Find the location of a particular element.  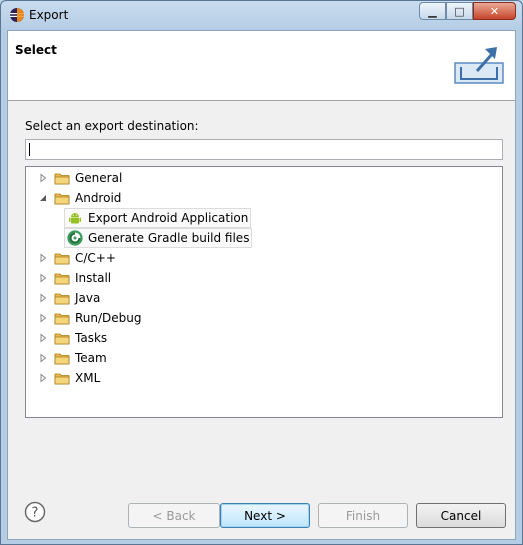

text-caret is located at coordinates (29, 149).